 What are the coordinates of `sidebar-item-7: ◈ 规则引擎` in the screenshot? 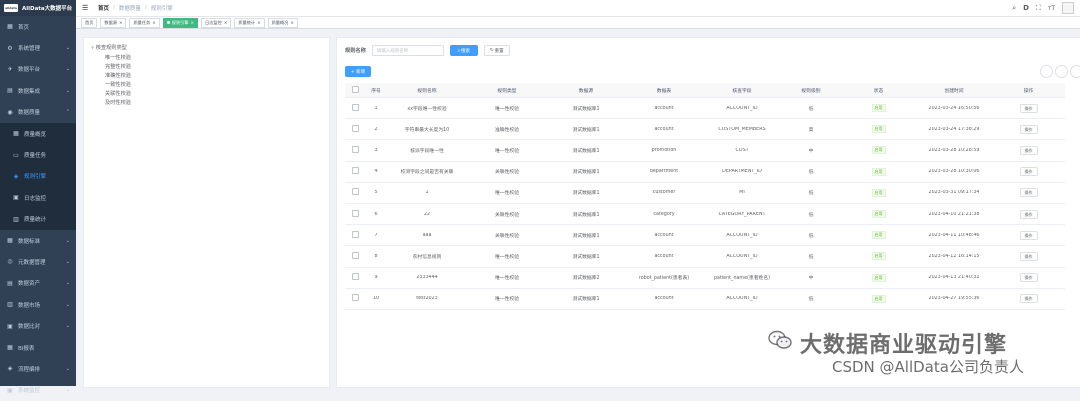 It's located at (38, 176).